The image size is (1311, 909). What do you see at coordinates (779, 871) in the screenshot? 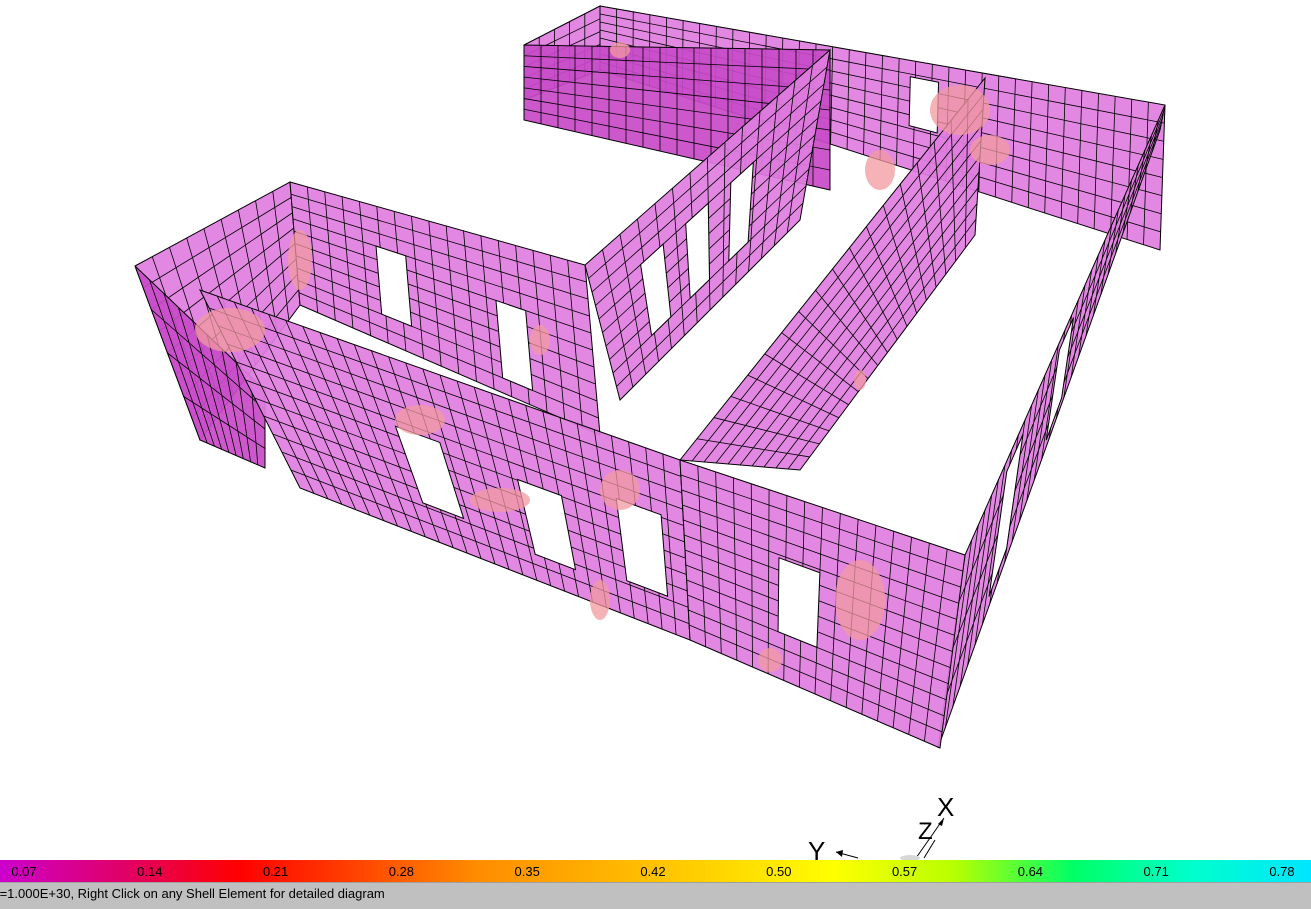
I see `legend-value: 0.50` at bounding box center [779, 871].